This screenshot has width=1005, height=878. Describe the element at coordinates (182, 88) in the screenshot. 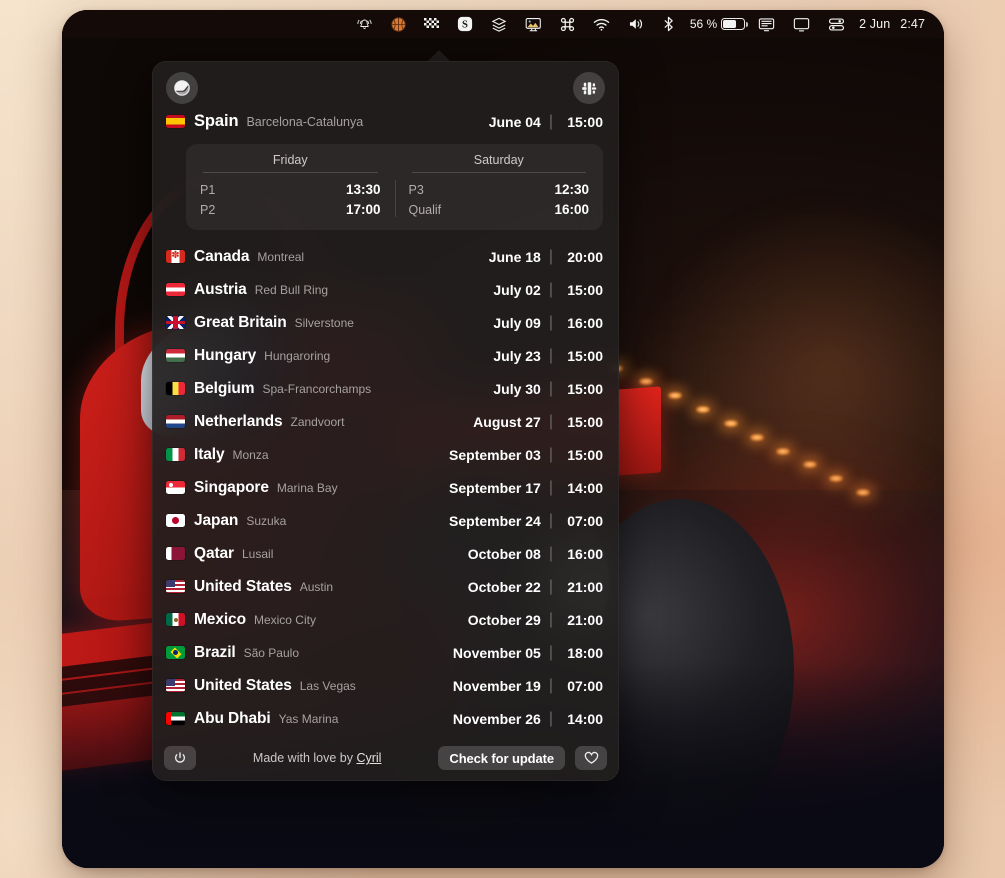

I see `racing-helmet-icon` at that location.